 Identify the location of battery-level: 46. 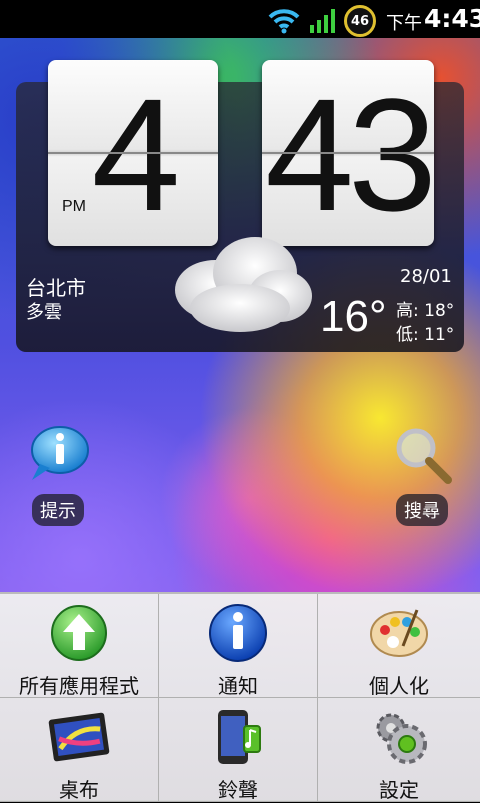
(360, 21).